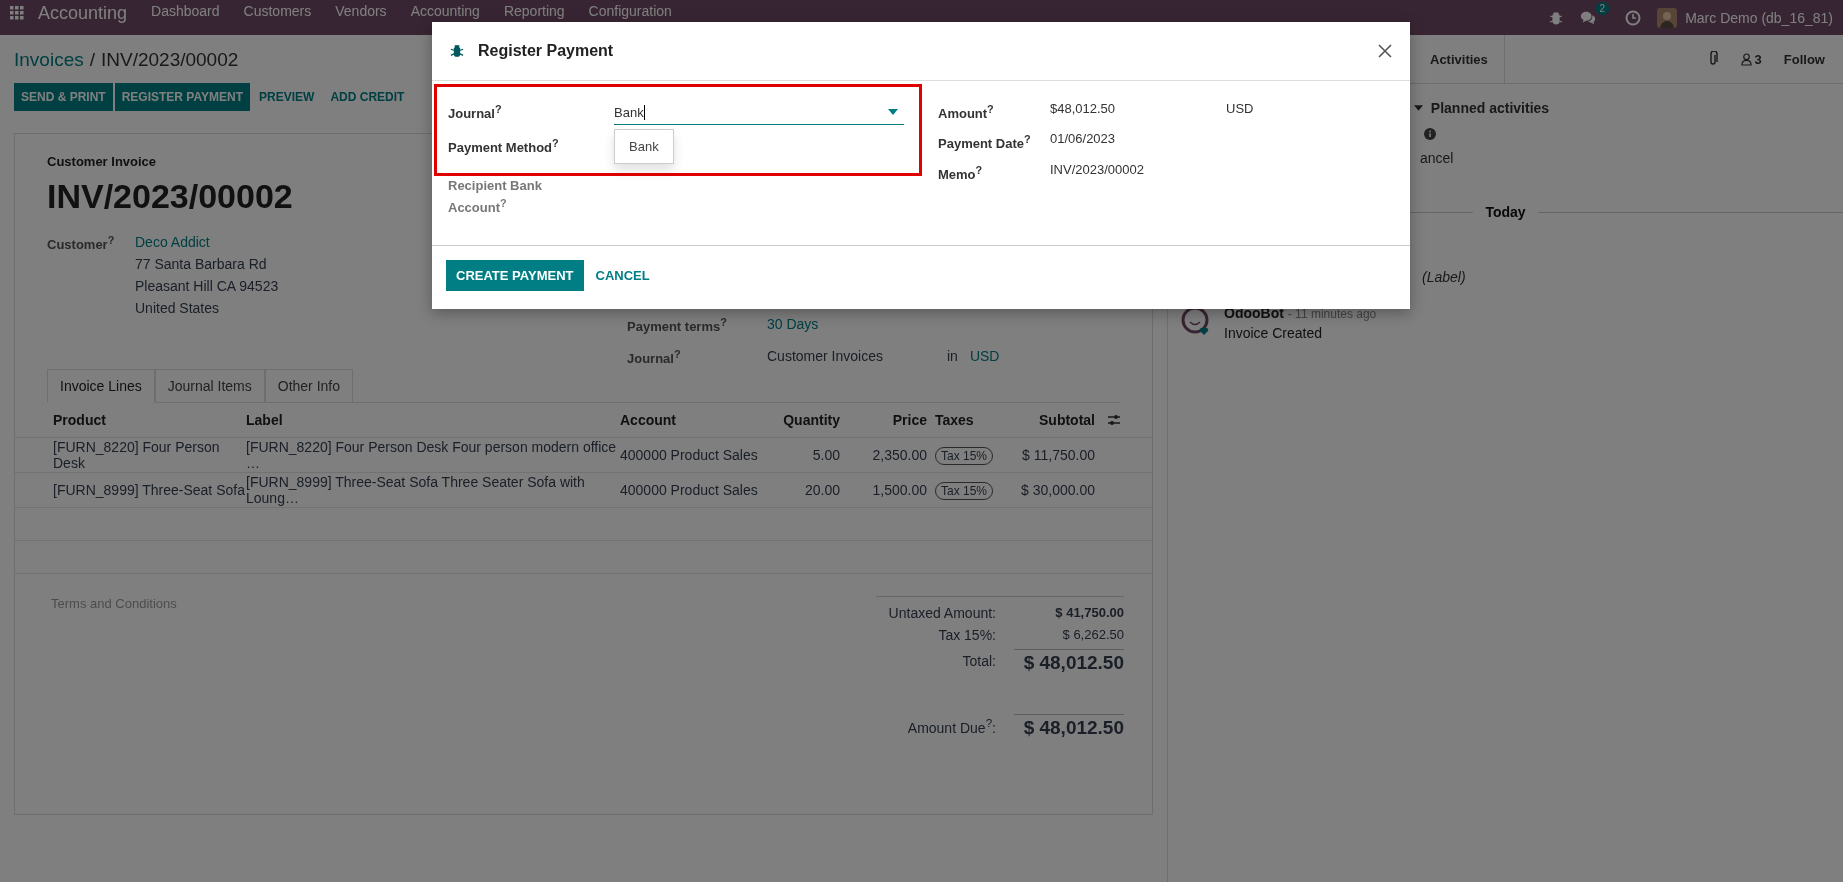  Describe the element at coordinates (759, 113) in the screenshot. I see `journal-select: Bank` at that location.